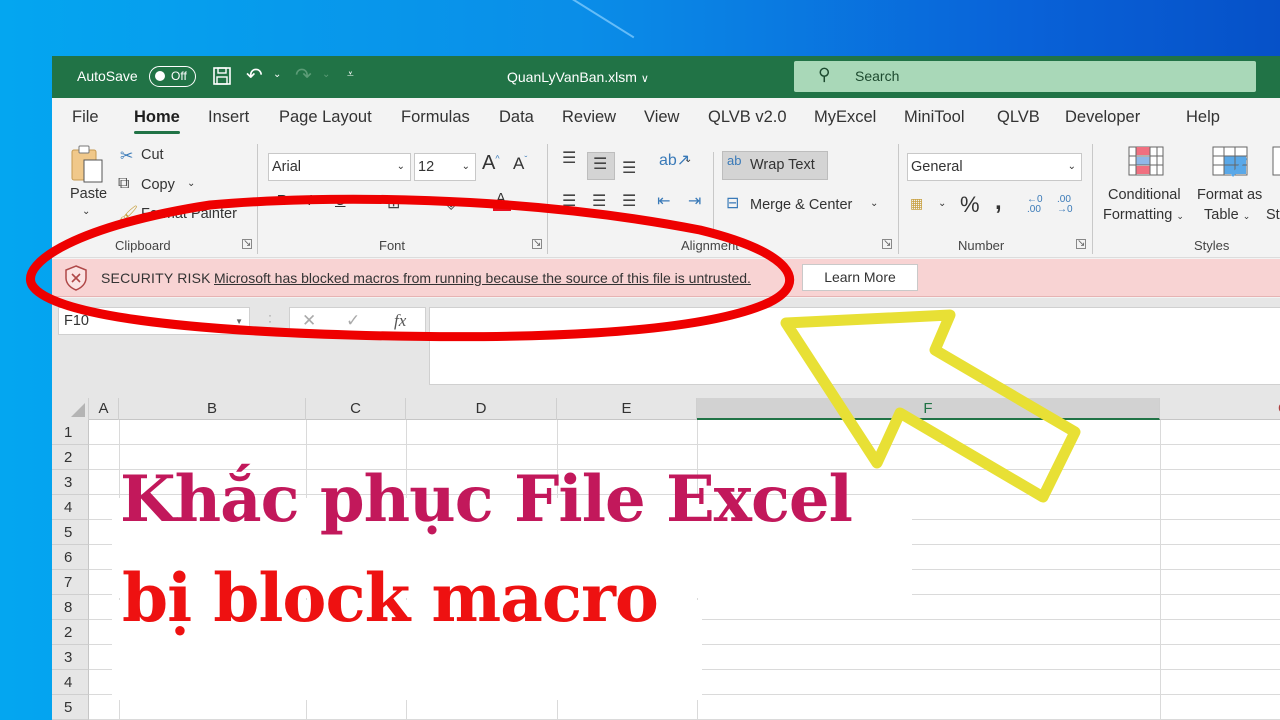  I want to click on save-icon, so click(222, 78).